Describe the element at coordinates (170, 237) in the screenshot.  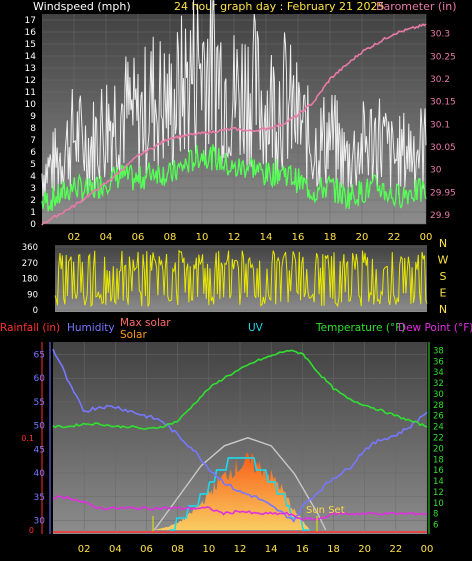
I see `wind-x-tick-label: 08` at that location.